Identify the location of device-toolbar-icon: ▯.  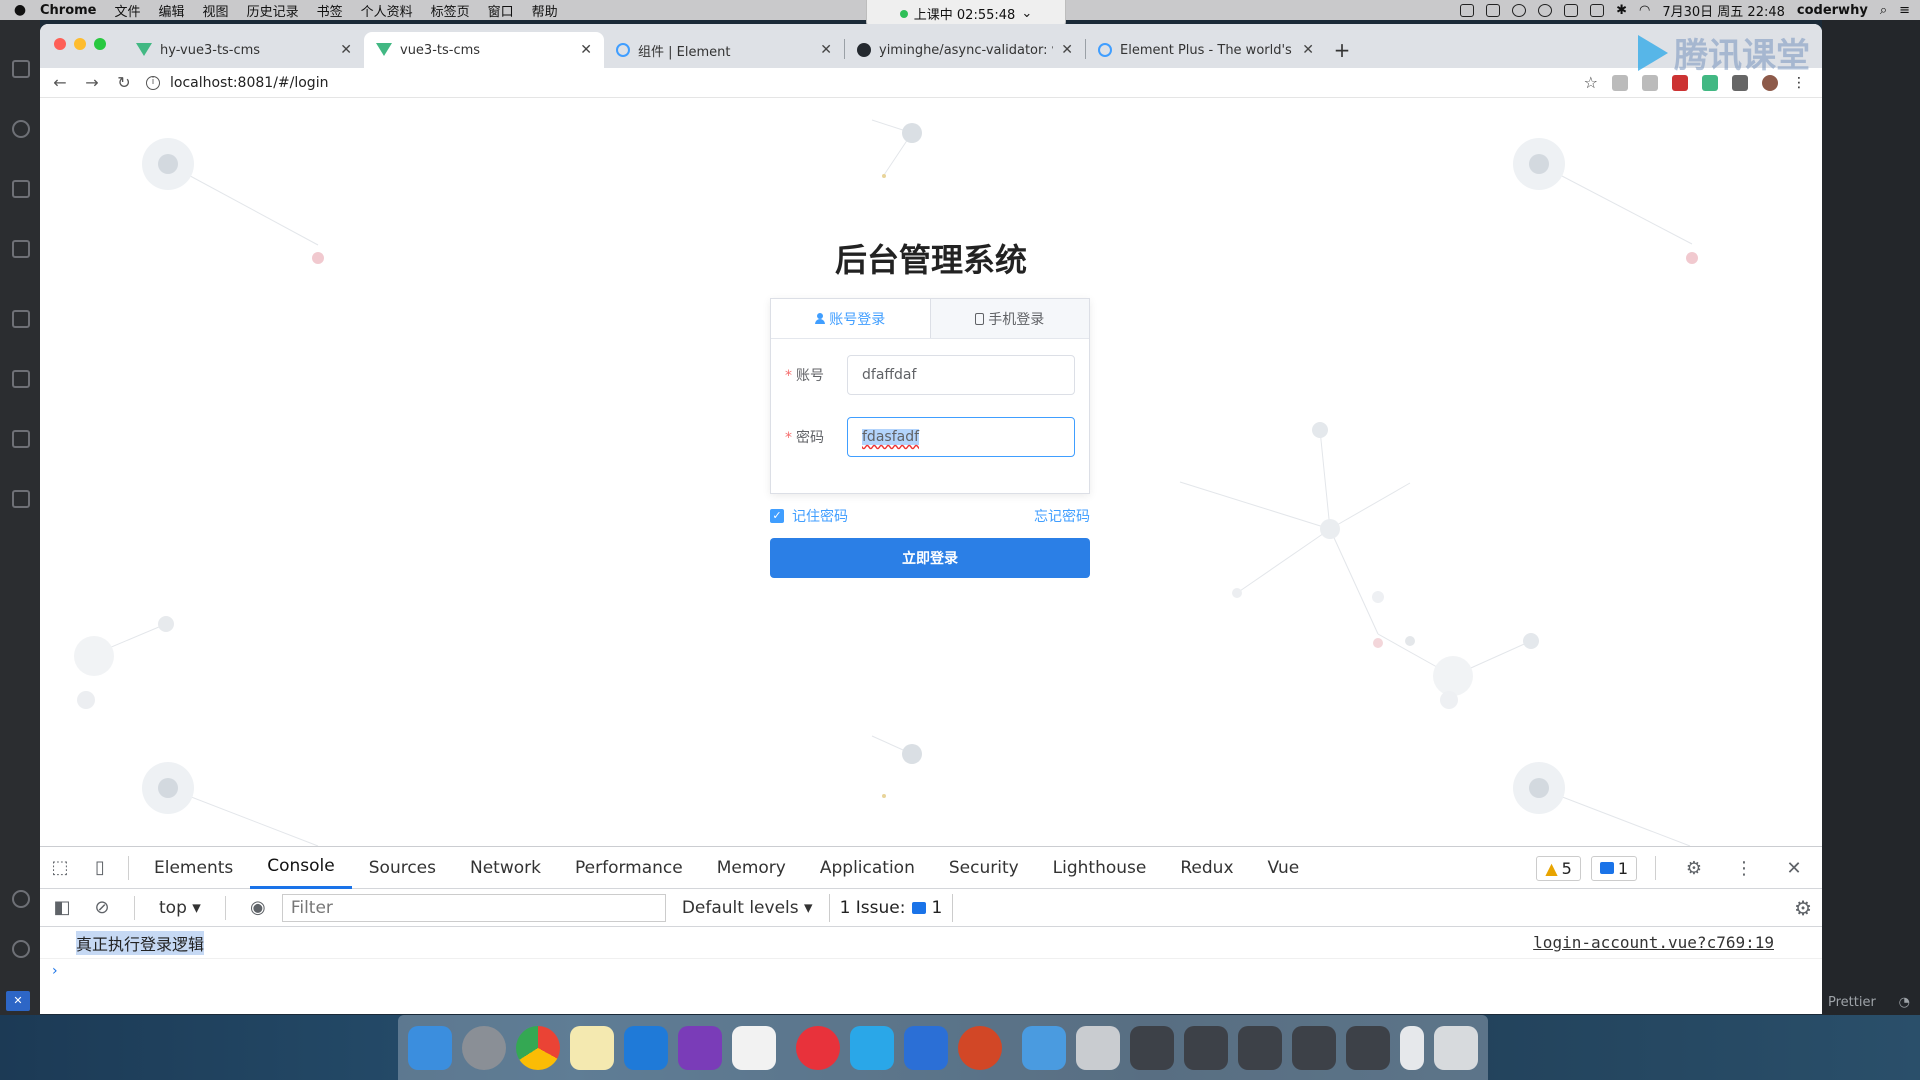
(100, 868).